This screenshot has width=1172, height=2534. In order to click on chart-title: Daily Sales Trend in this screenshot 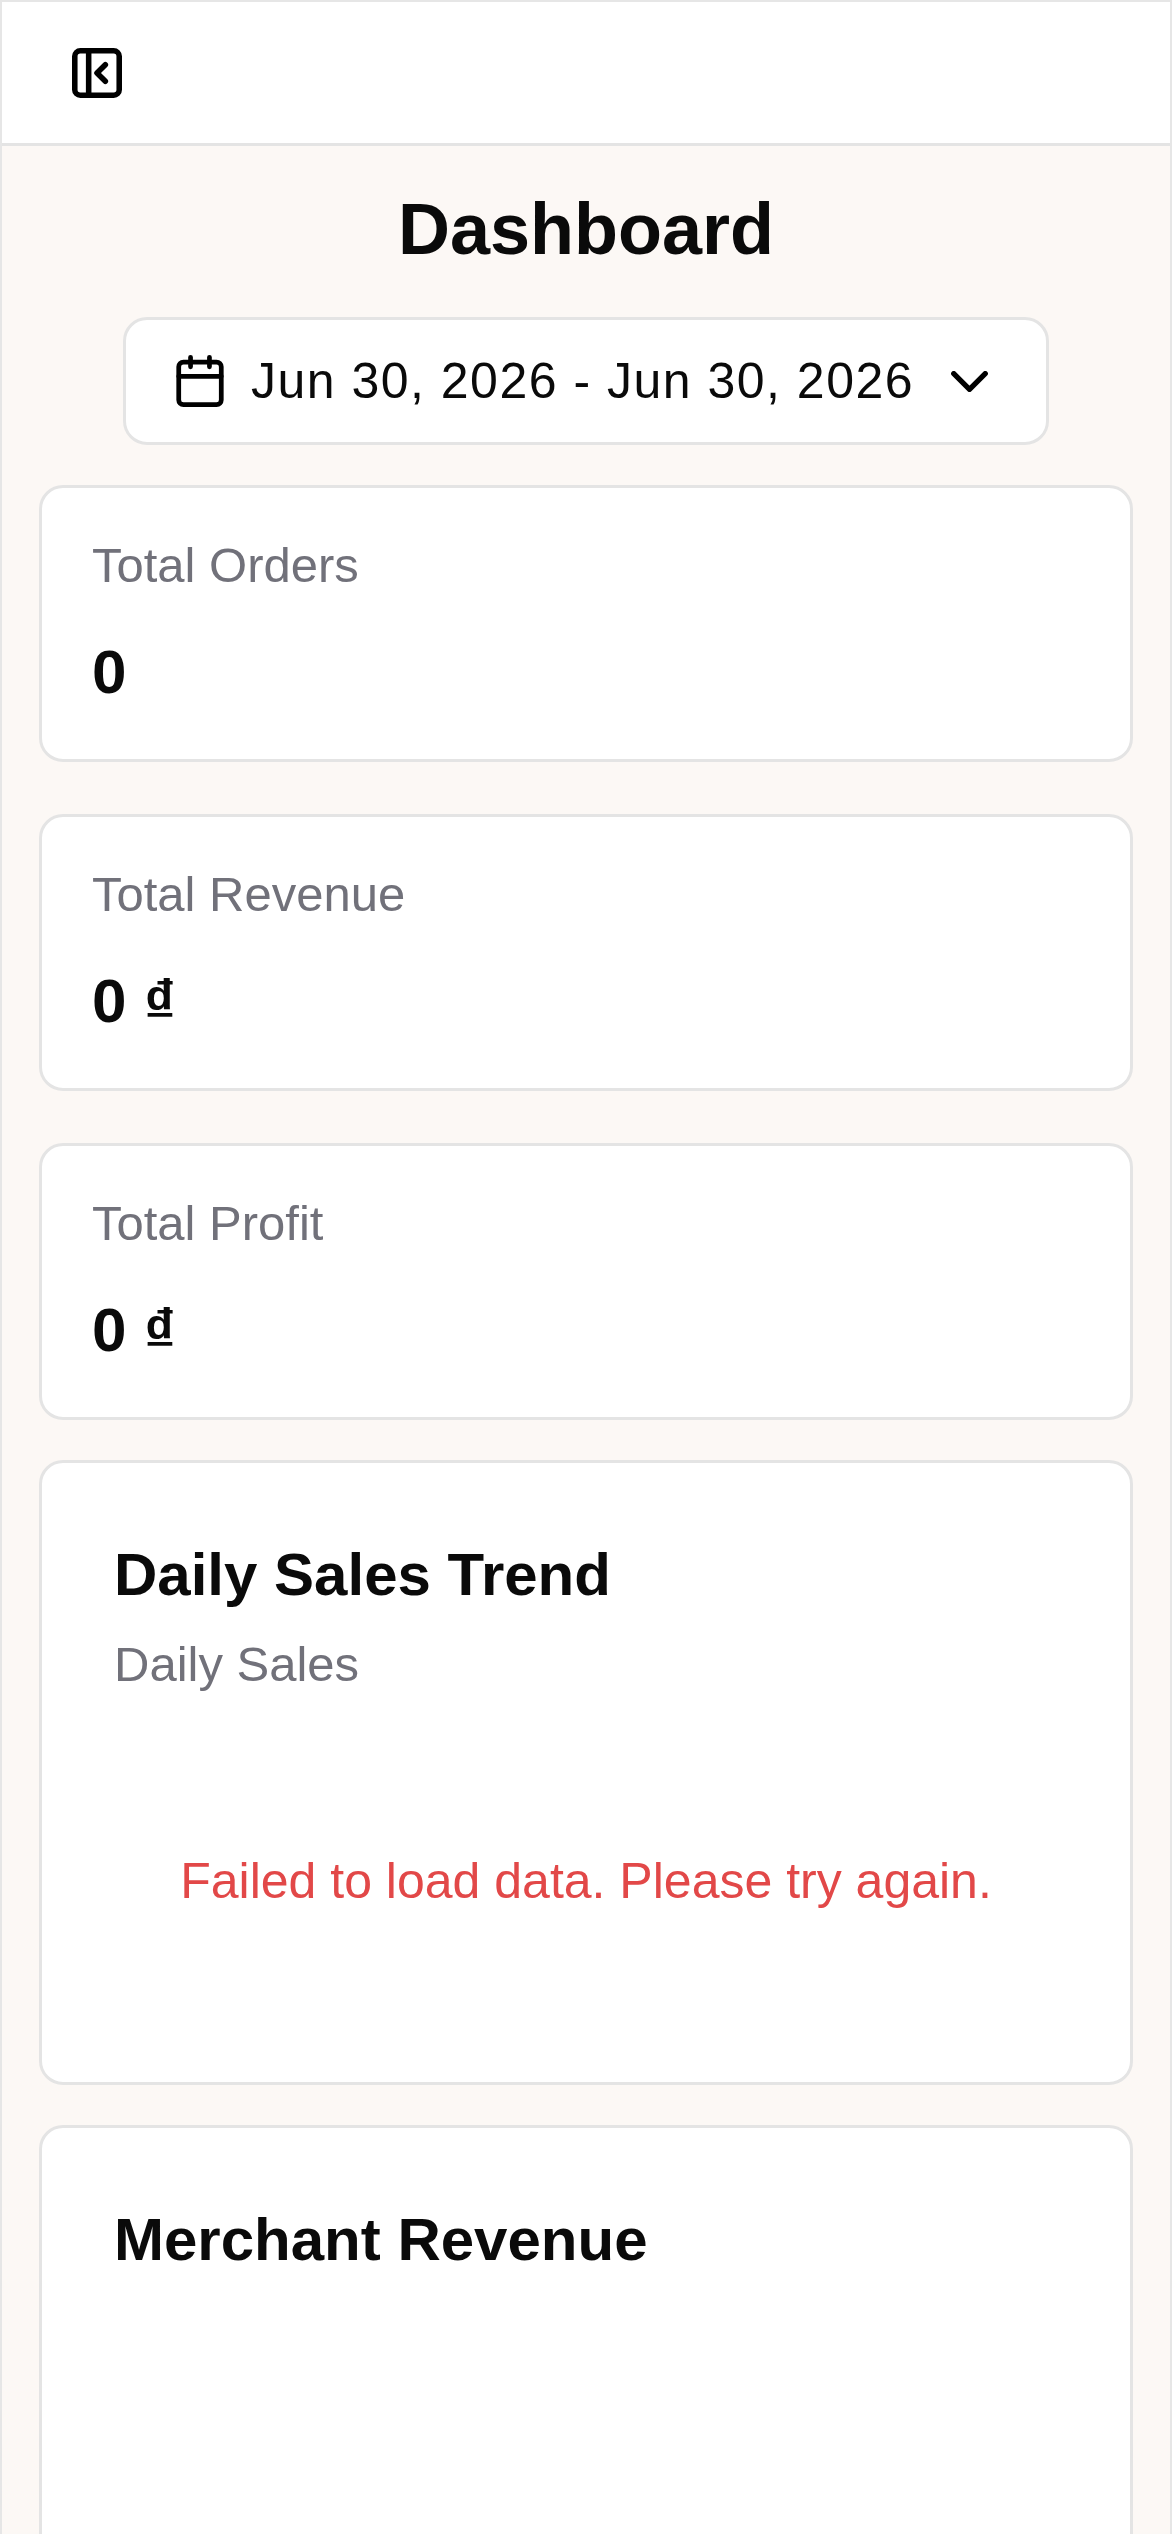, I will do `click(363, 1575)`.